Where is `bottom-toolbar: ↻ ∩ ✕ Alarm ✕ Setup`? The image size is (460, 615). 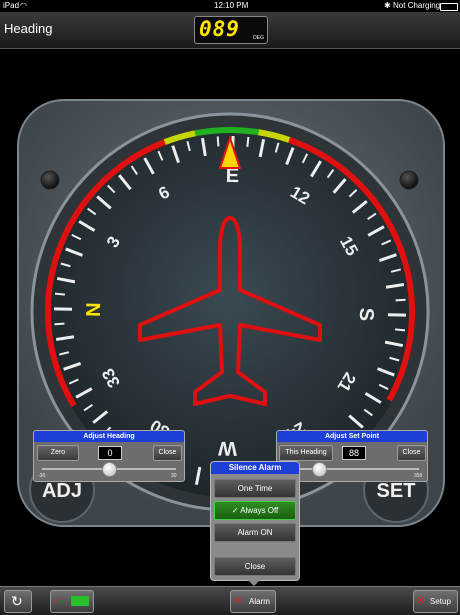 bottom-toolbar: ↻ ∩ ✕ Alarm ✕ Setup is located at coordinates (230, 600).